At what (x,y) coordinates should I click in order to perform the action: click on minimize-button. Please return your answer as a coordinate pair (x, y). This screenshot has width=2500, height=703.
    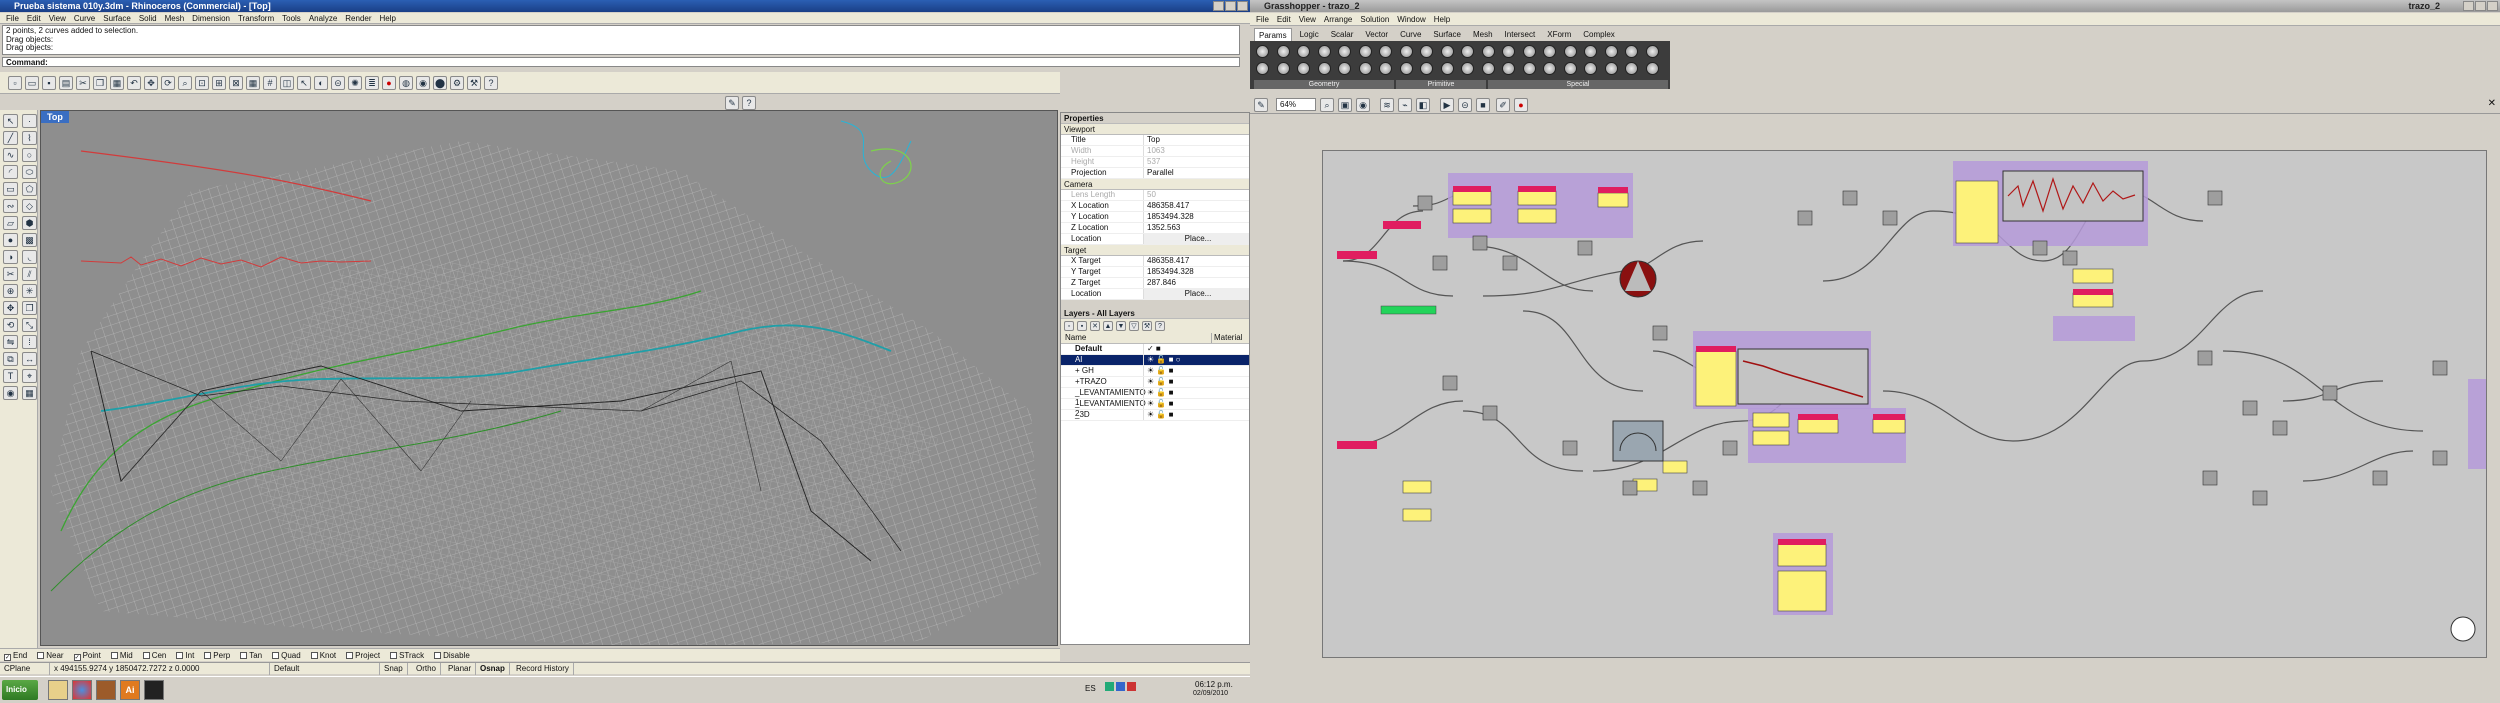
    Looking at the image, I should click on (2468, 6).